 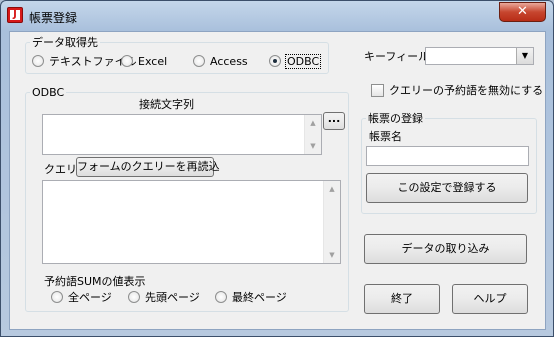 What do you see at coordinates (277, 16) in the screenshot?
I see `title-bar: J 帳票登録 ✕` at bounding box center [277, 16].